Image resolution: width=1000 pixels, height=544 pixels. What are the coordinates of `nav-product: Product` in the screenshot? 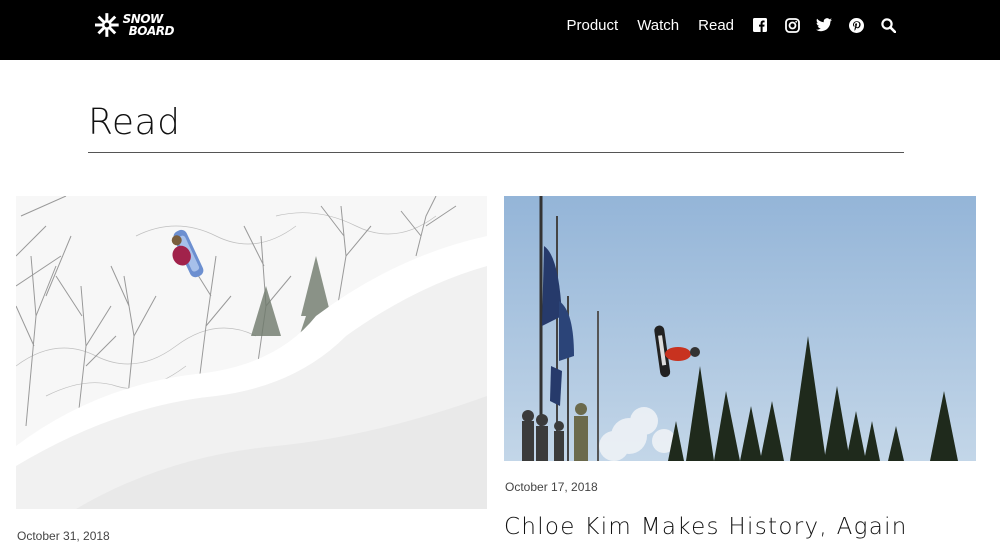 It's located at (592, 25).